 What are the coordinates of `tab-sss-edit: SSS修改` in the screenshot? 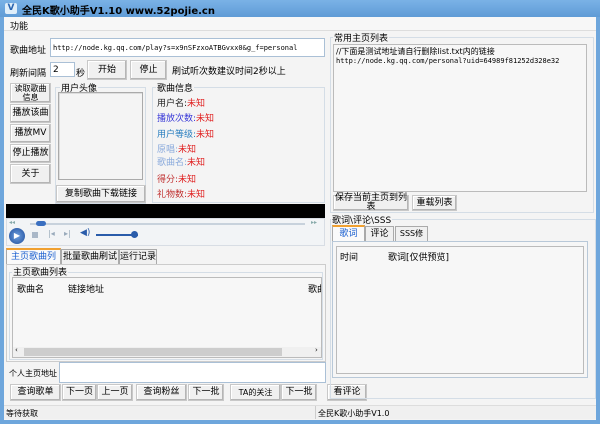 It's located at (411, 239).